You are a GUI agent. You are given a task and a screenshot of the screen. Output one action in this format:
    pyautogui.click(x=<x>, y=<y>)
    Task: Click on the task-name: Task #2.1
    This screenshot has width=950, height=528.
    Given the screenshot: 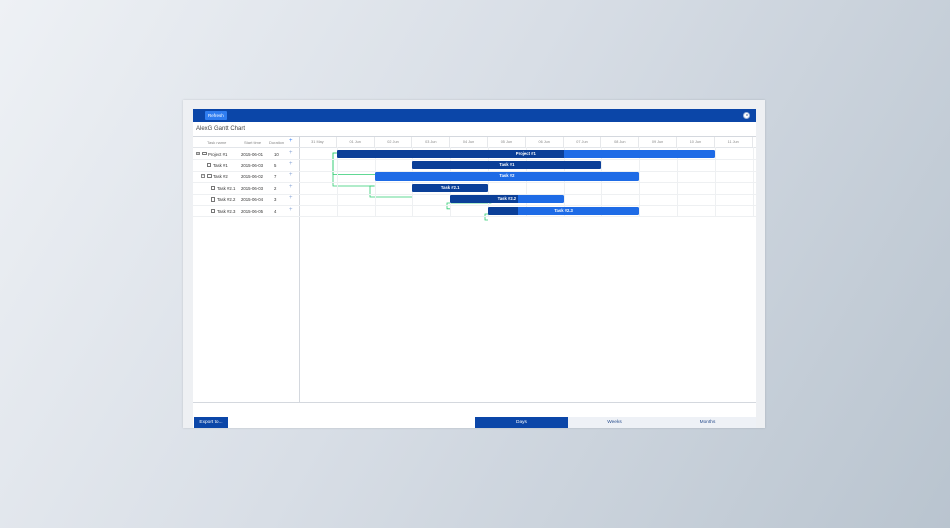 What is the action you would take?
    pyautogui.click(x=226, y=188)
    